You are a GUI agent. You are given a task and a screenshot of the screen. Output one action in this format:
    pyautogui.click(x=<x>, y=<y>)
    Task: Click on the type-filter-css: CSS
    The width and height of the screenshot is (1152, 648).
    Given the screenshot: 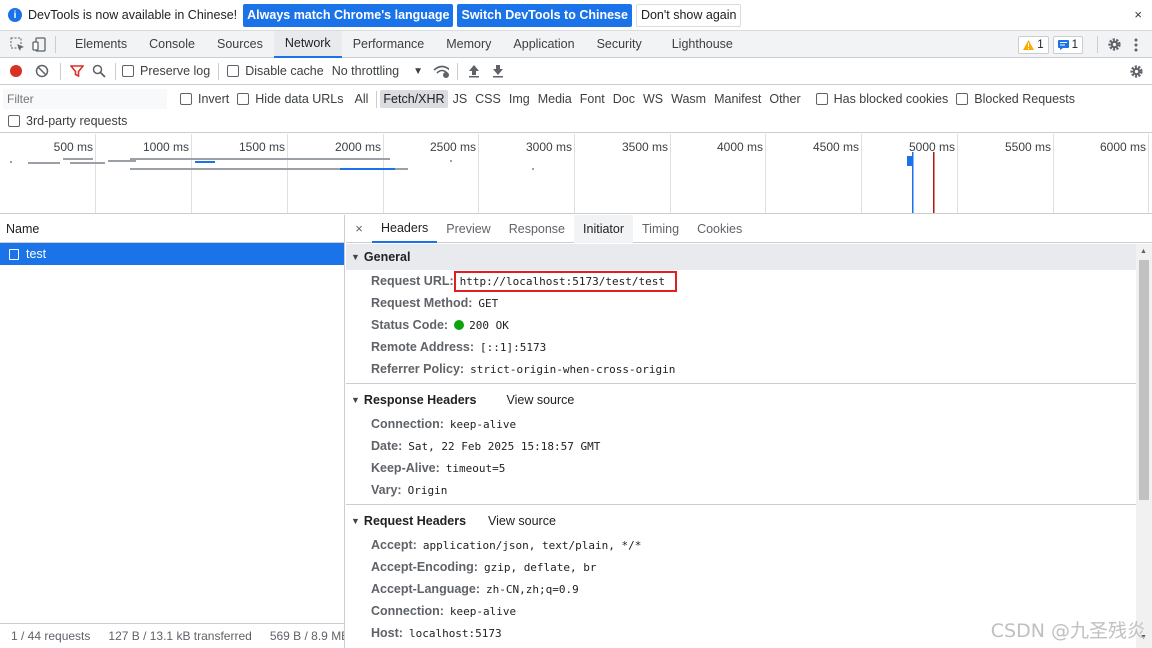 What is the action you would take?
    pyautogui.click(x=488, y=99)
    